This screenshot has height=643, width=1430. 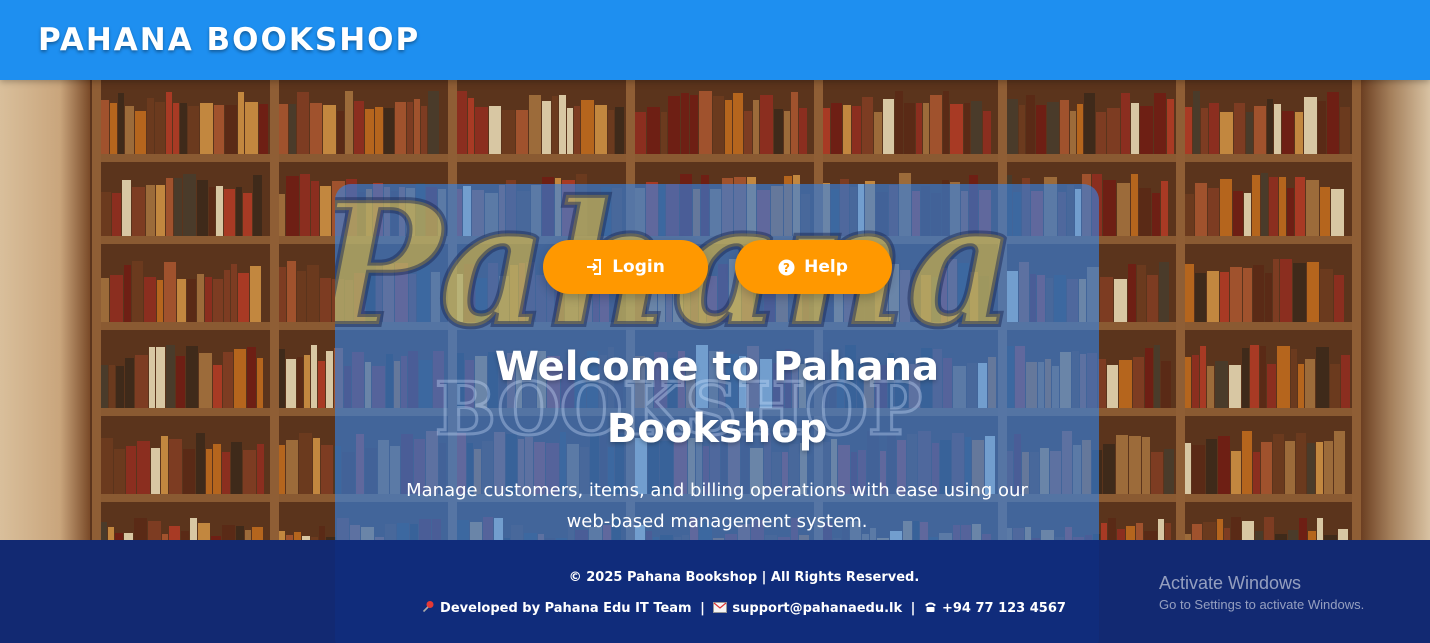 What do you see at coordinates (720, 609) in the screenshot?
I see `envelope-icon` at bounding box center [720, 609].